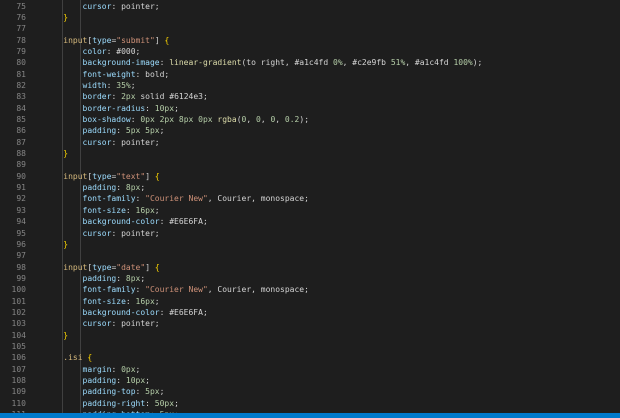 This screenshot has width=620, height=418. Describe the element at coordinates (310, 28) in the screenshot. I see `code-line: 77` at that location.